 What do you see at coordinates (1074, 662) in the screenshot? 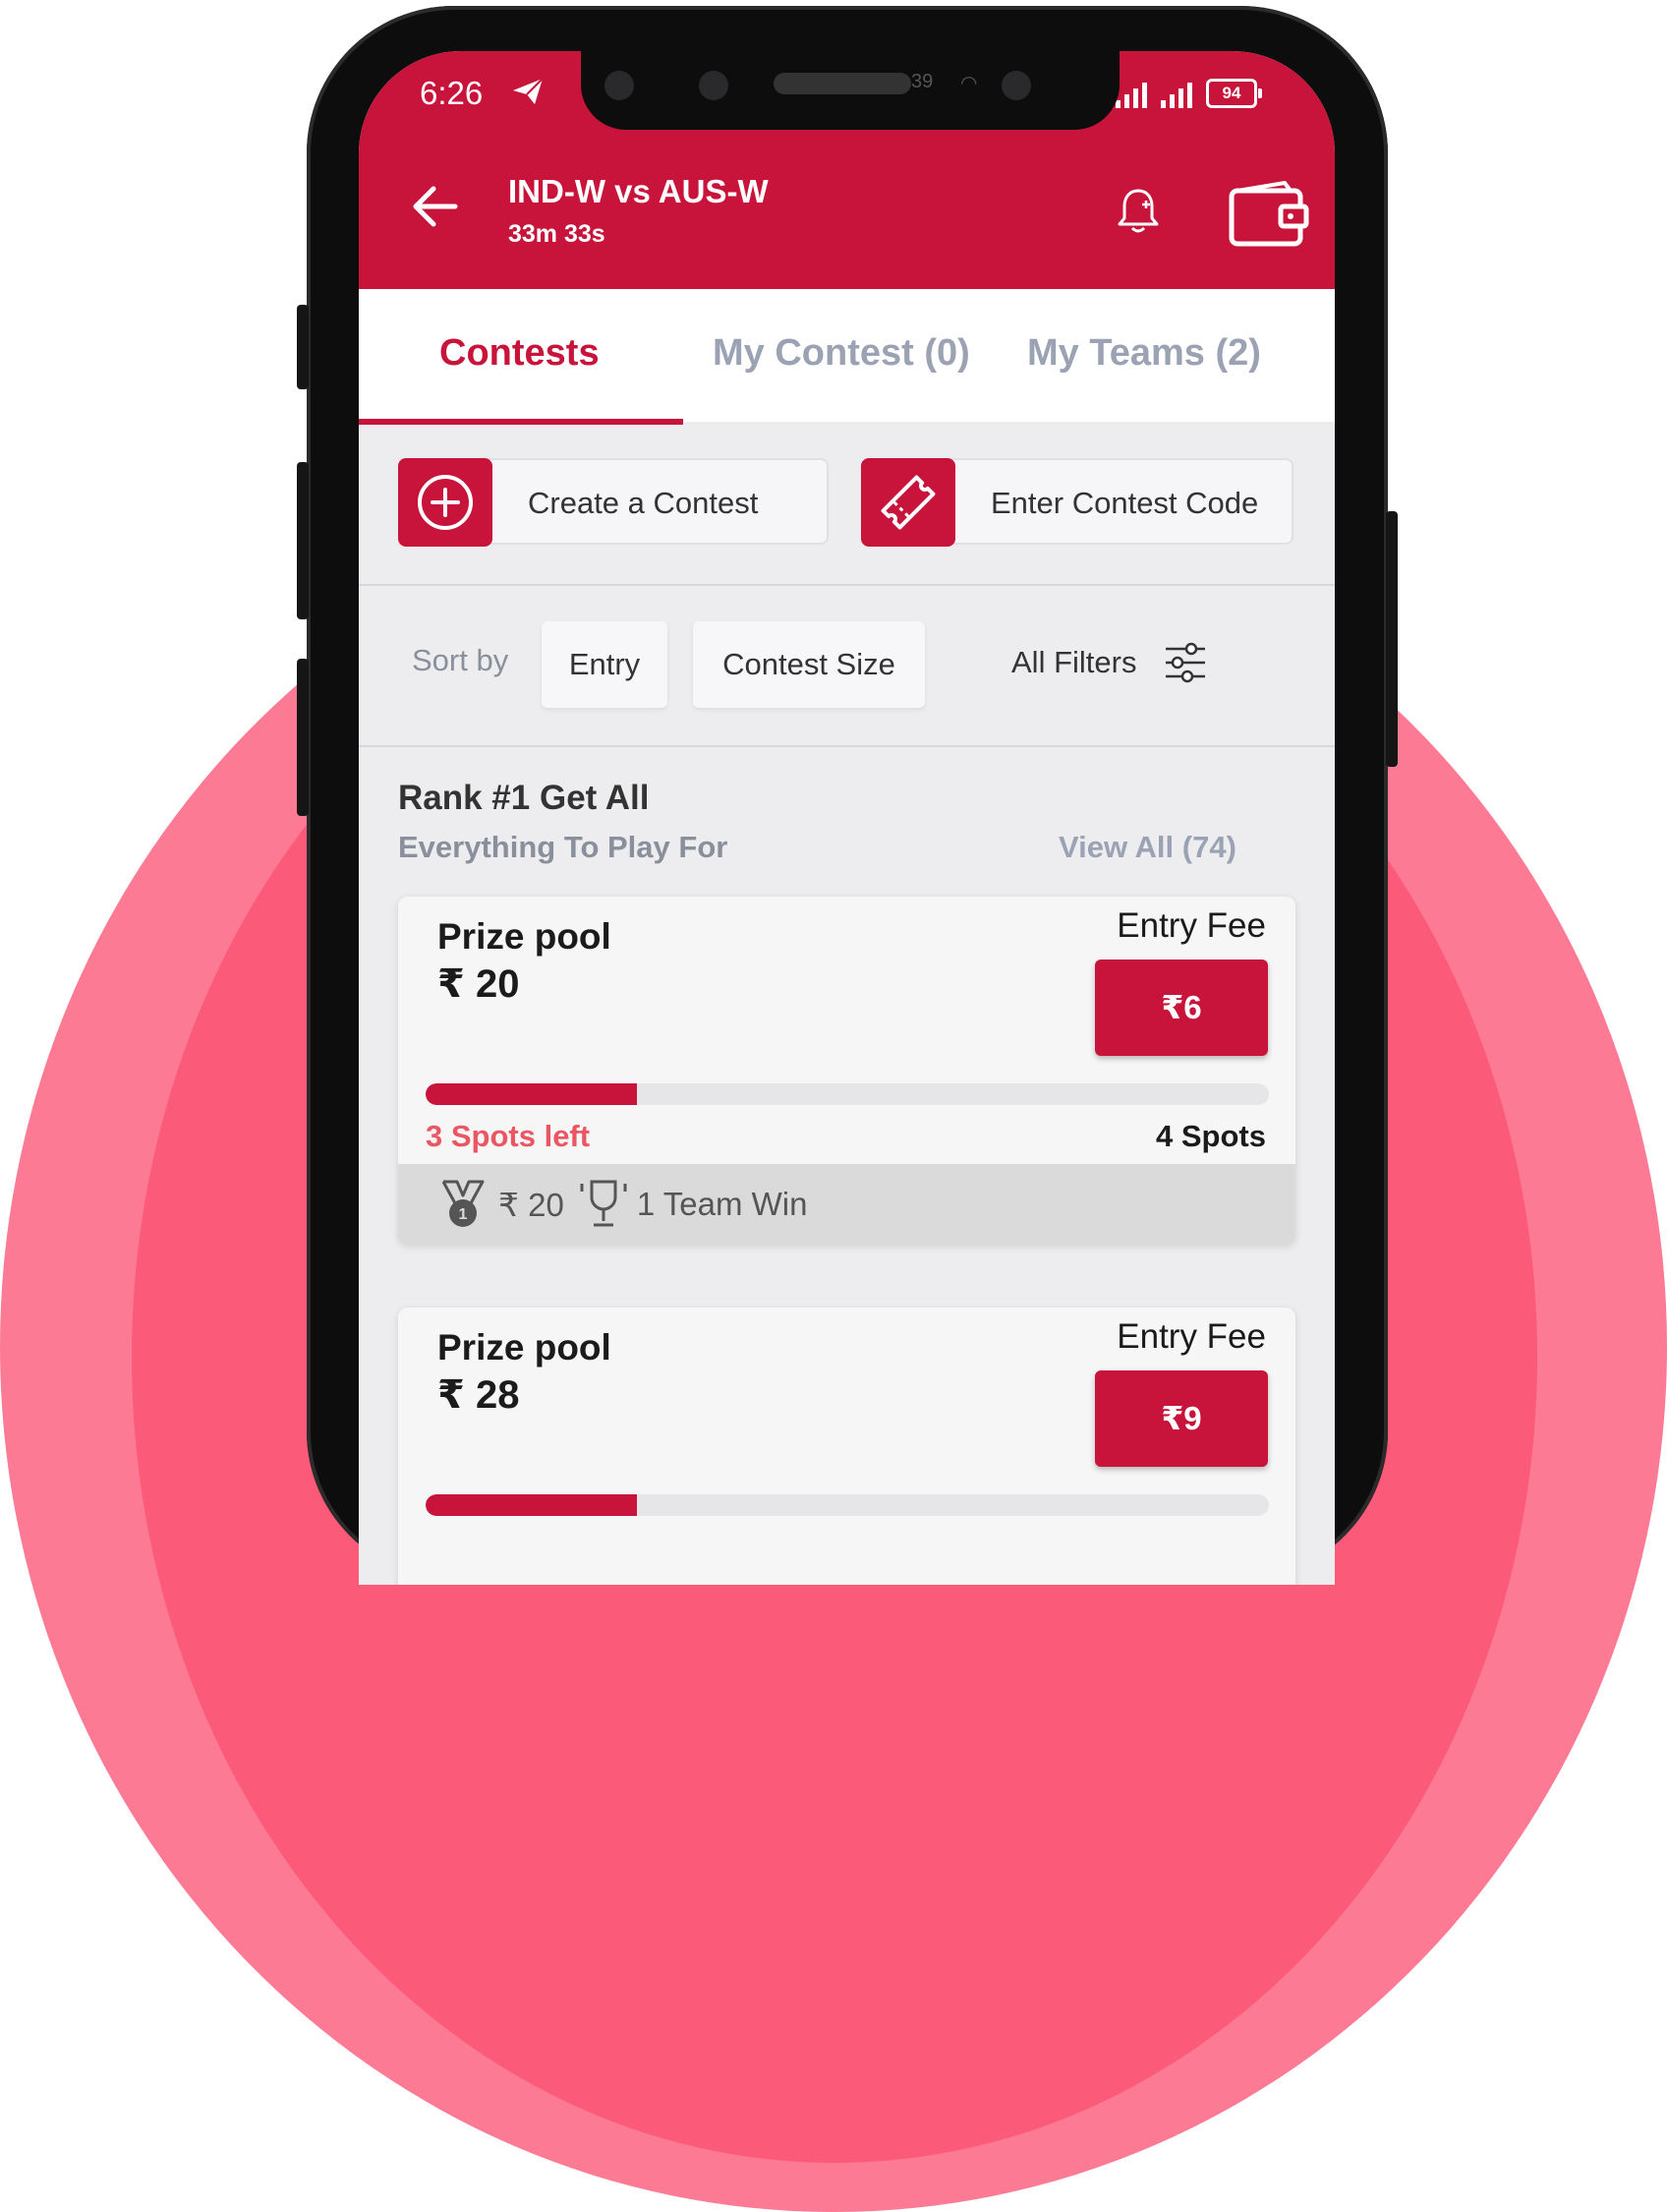
I see `all-filters-label: All Filters` at bounding box center [1074, 662].